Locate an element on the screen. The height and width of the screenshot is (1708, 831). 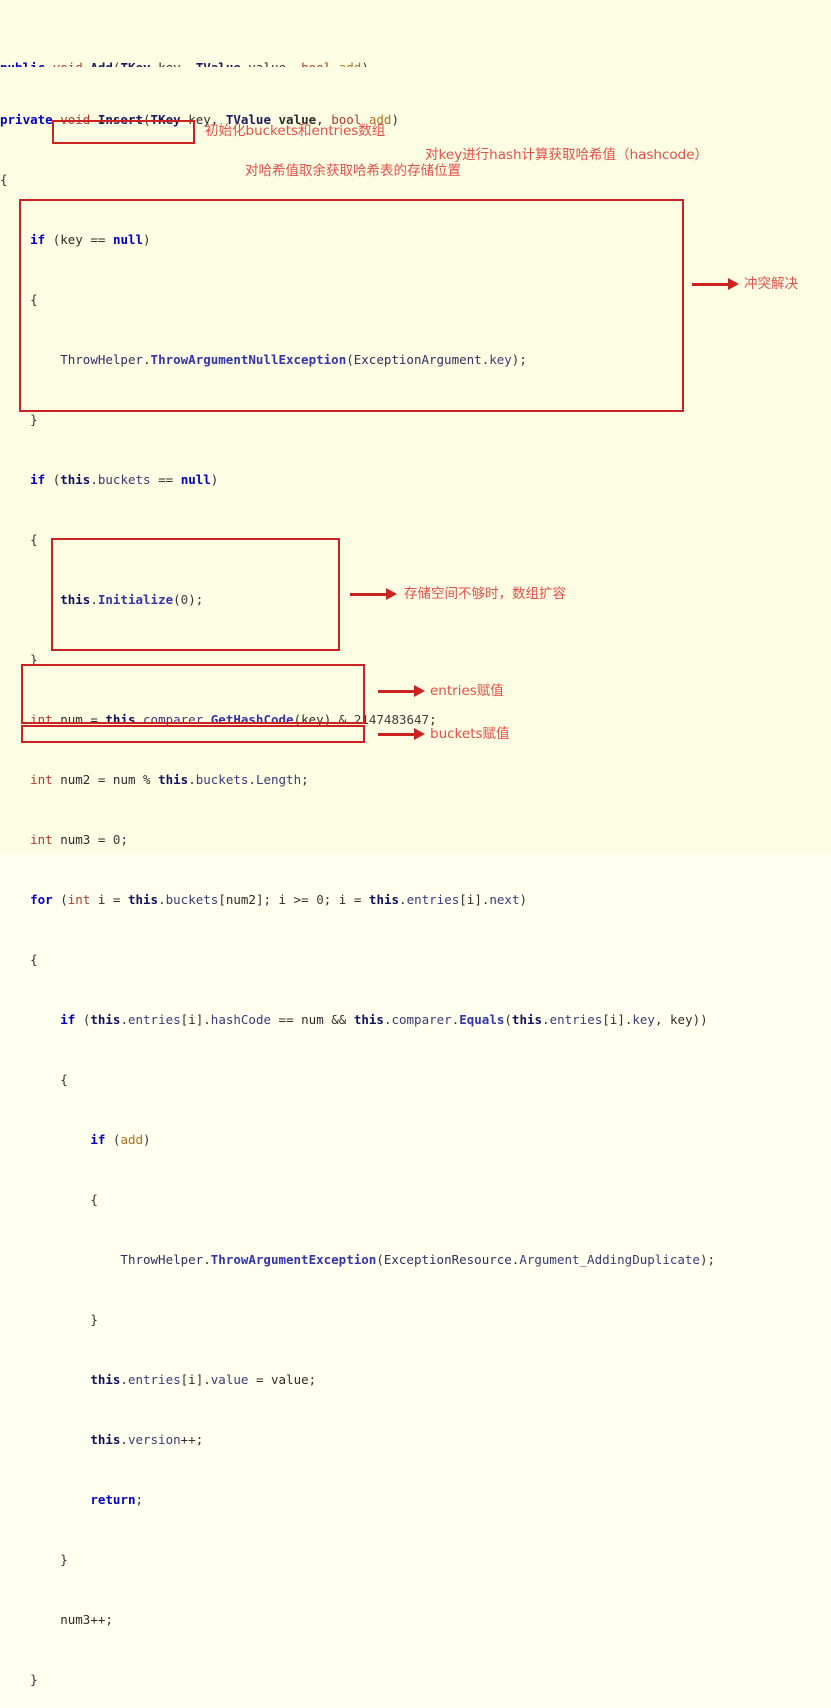
code-line: return; is located at coordinates (116, 1499).